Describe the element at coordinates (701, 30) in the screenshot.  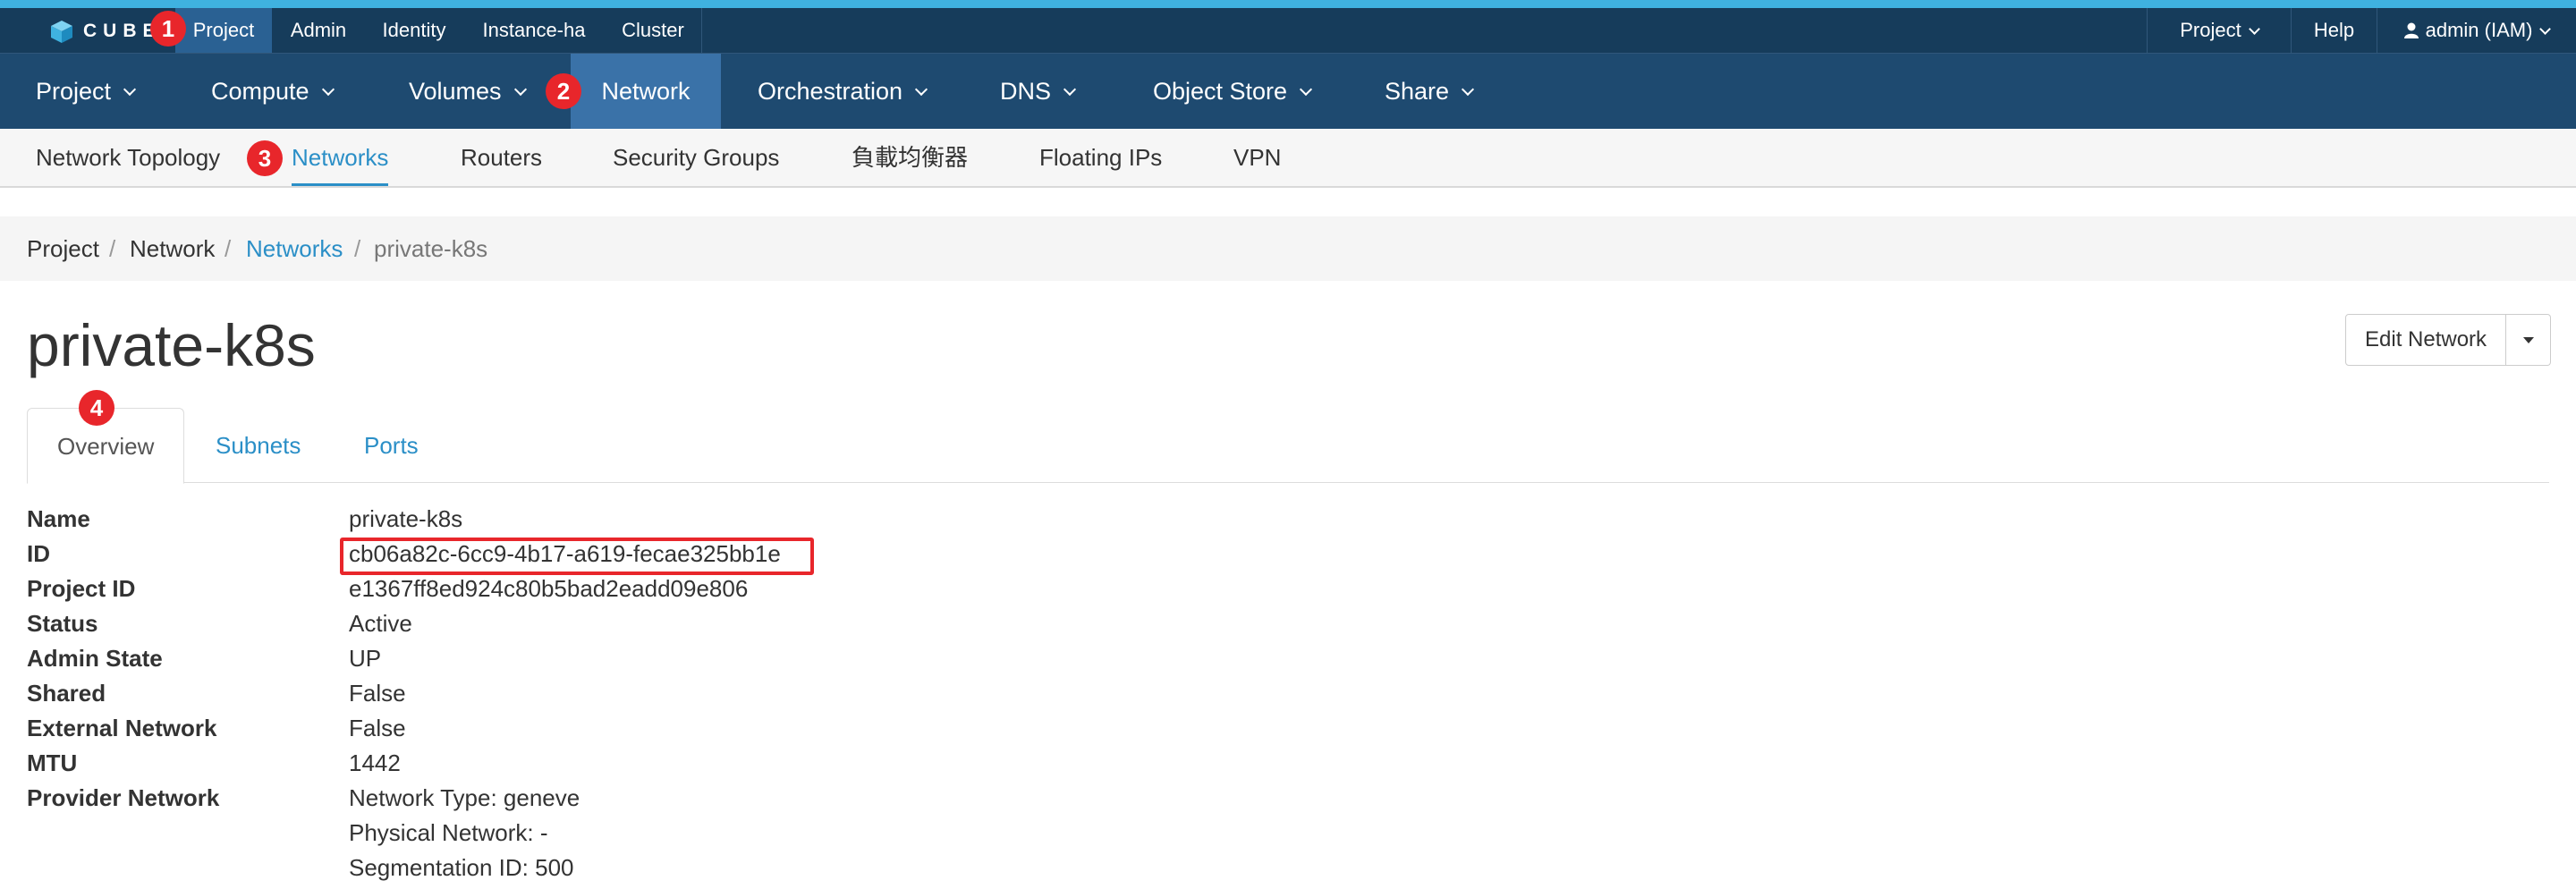
I see `top-menu-divider` at that location.